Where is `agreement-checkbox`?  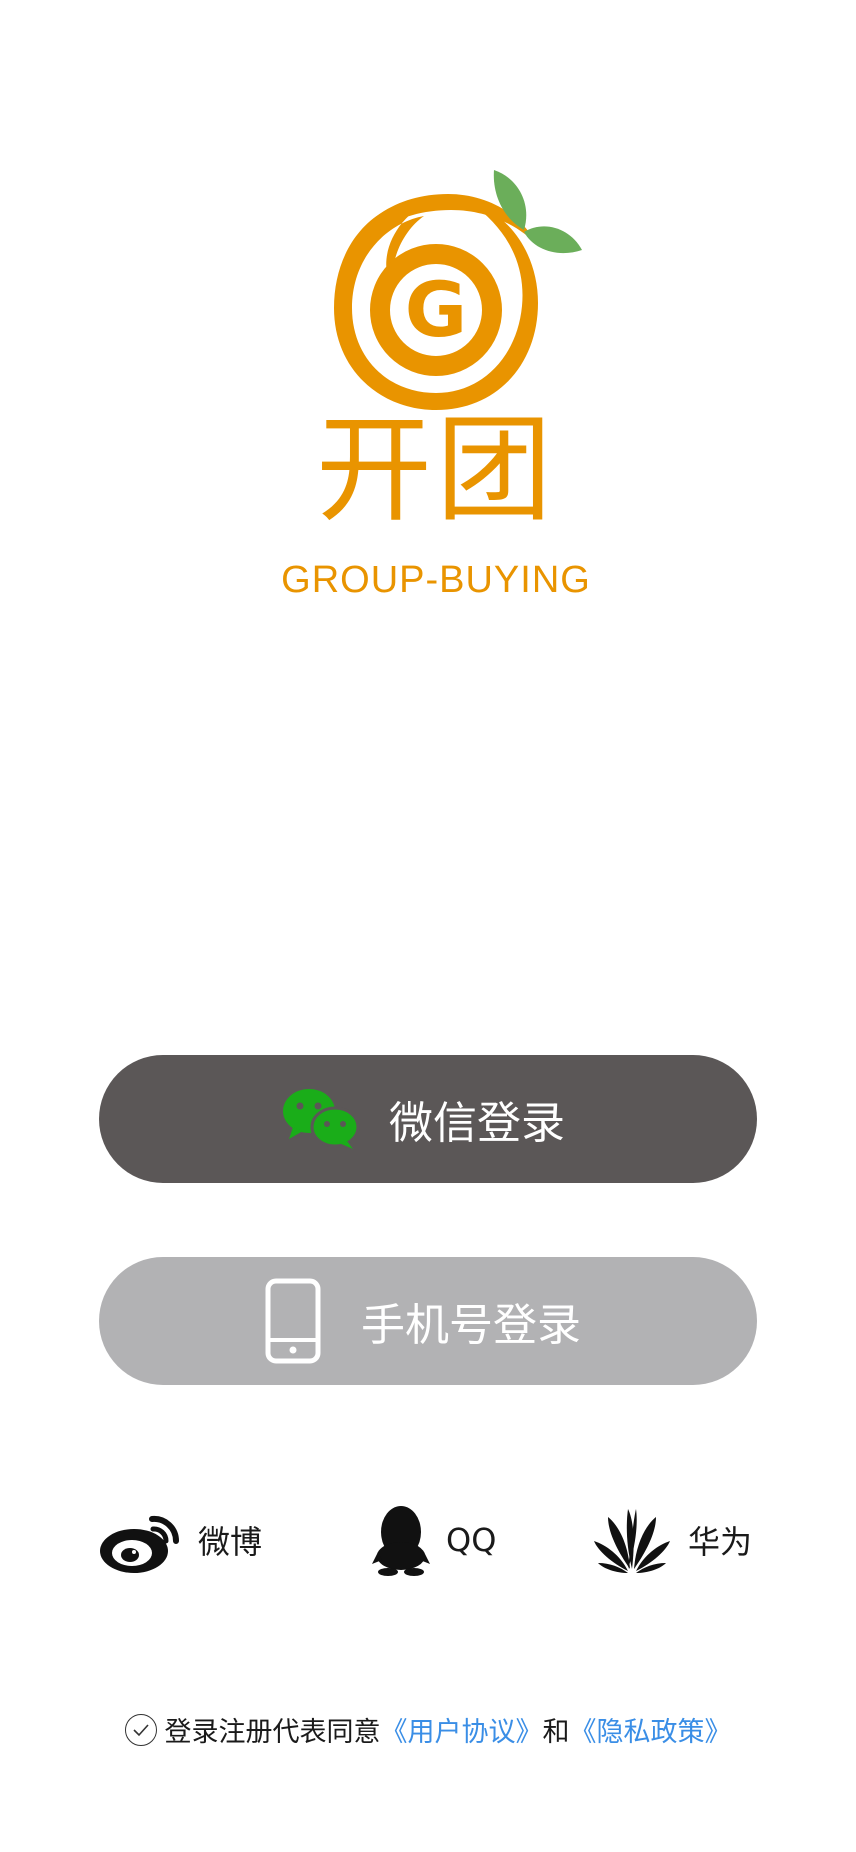
agreement-checkbox is located at coordinates (140, 1729).